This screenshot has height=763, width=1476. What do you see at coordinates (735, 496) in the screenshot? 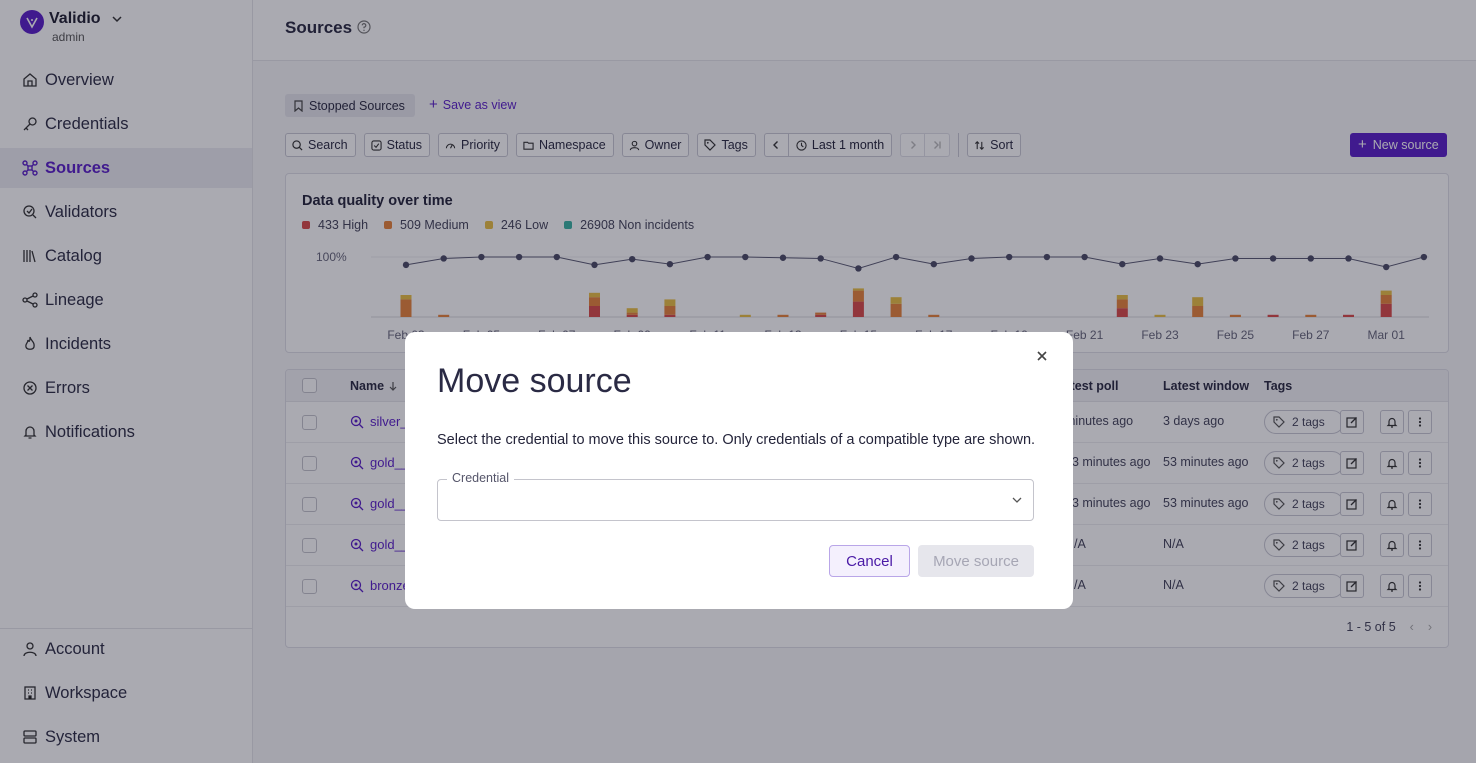
I see `credential-select: Credential` at bounding box center [735, 496].